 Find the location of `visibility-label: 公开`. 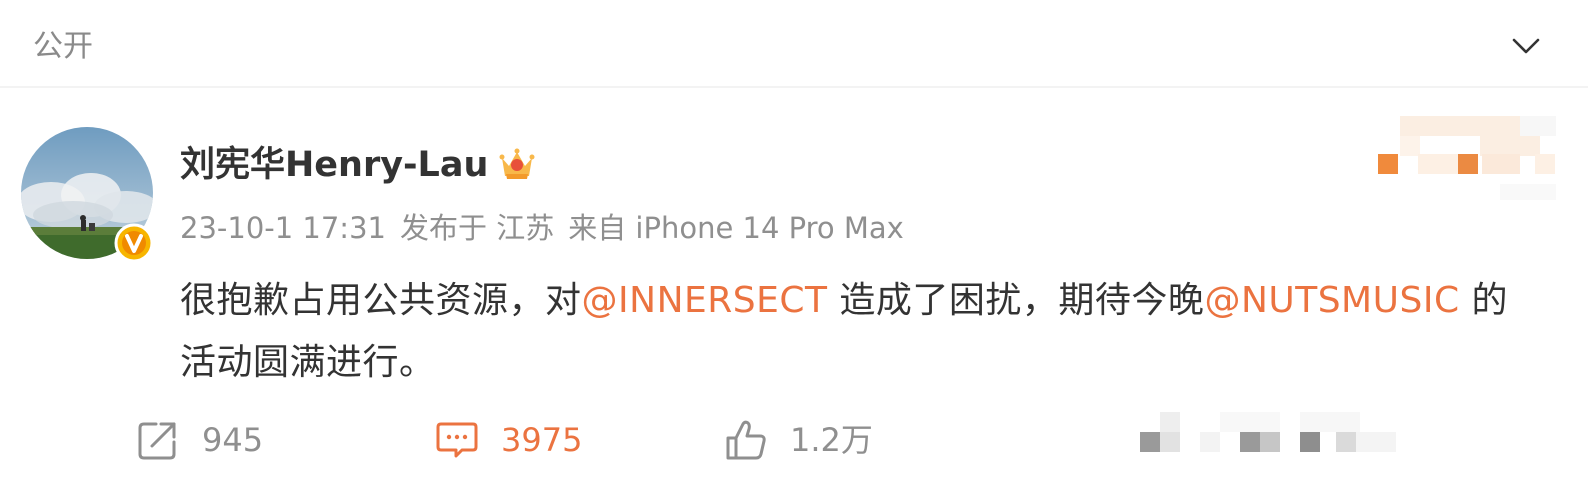

visibility-label: 公开 is located at coordinates (63, 46).